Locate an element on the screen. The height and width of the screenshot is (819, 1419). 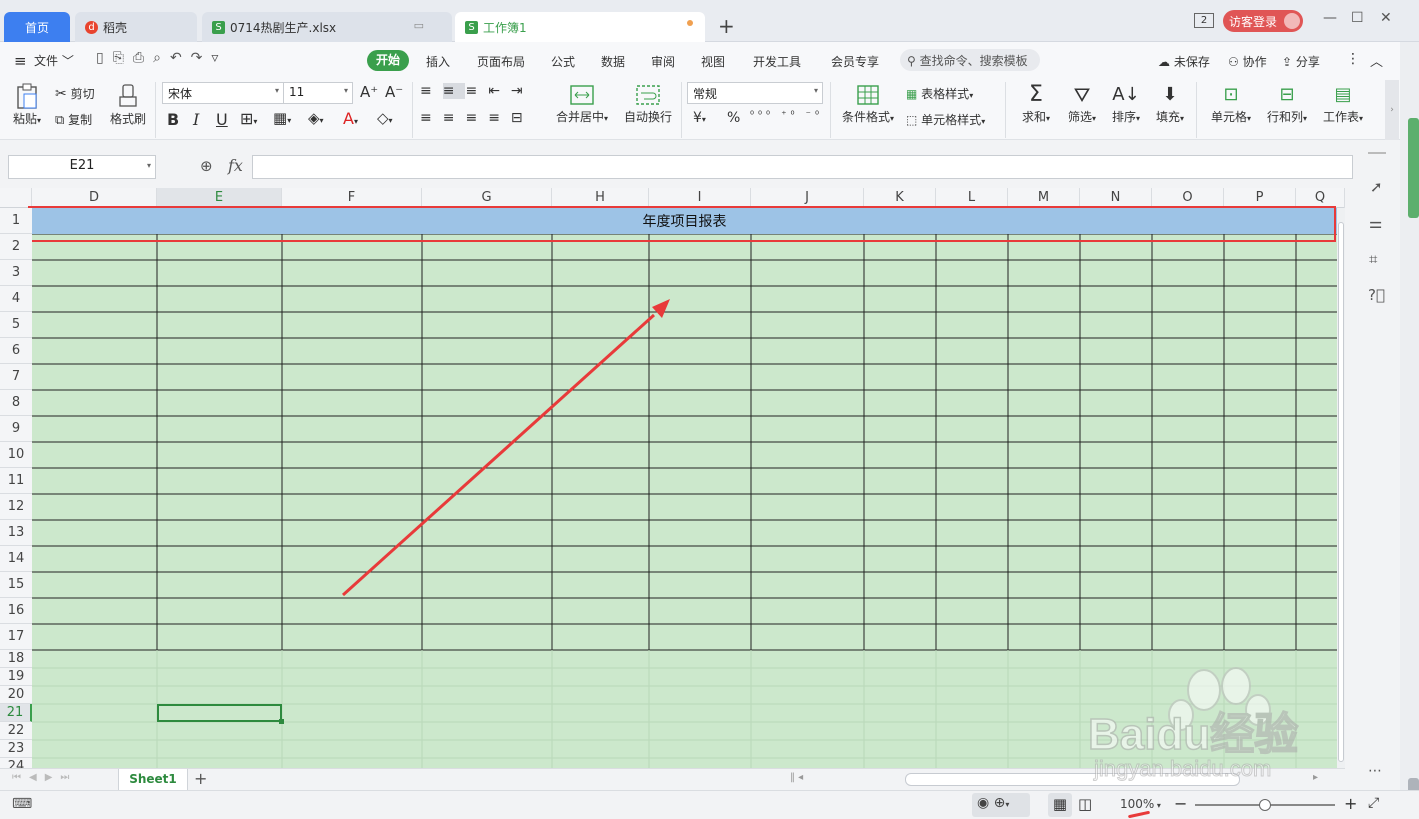
decimal-icons: ⁰⁰⁰ ⁺⁰ ⁻⁰ is located at coordinates (786, 115).